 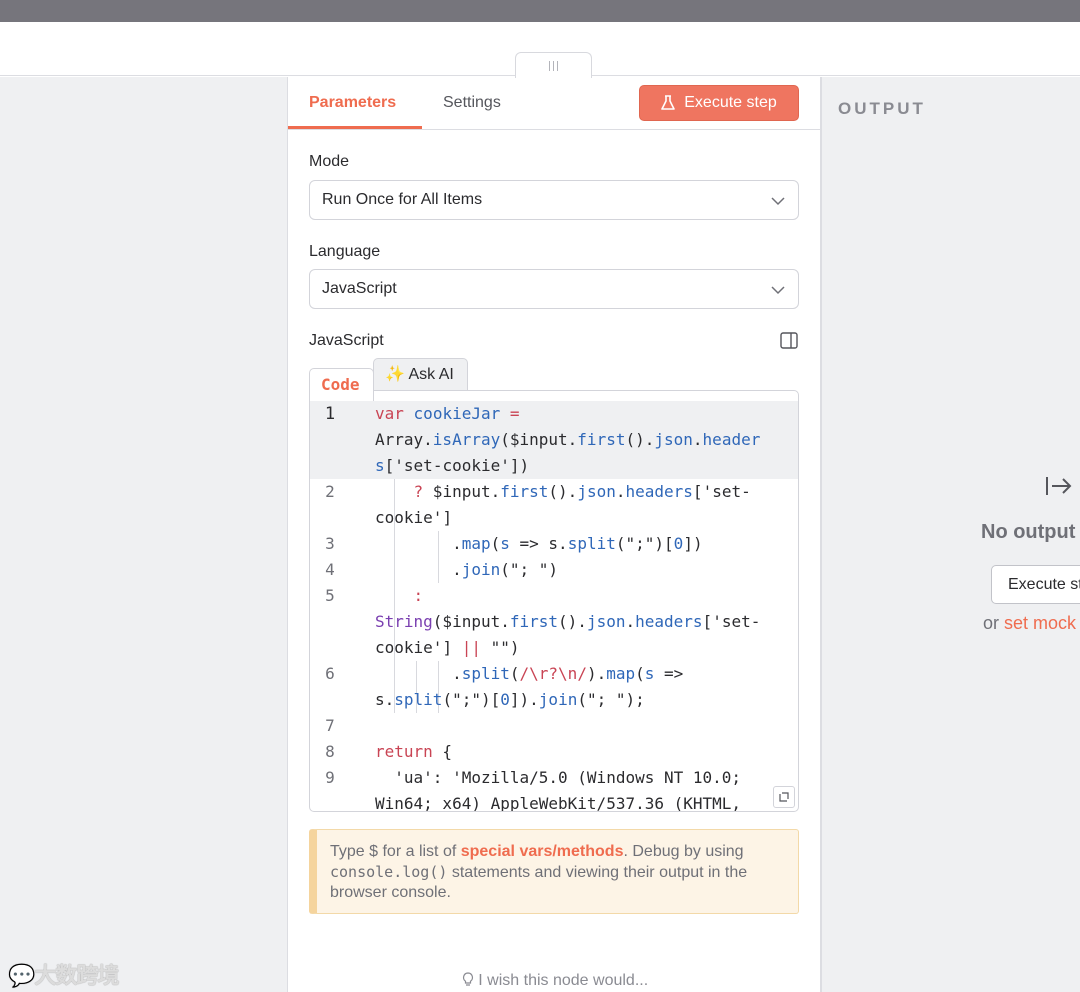 What do you see at coordinates (420, 374) in the screenshot?
I see `tab-ask-ai: ✨ Ask AI` at bounding box center [420, 374].